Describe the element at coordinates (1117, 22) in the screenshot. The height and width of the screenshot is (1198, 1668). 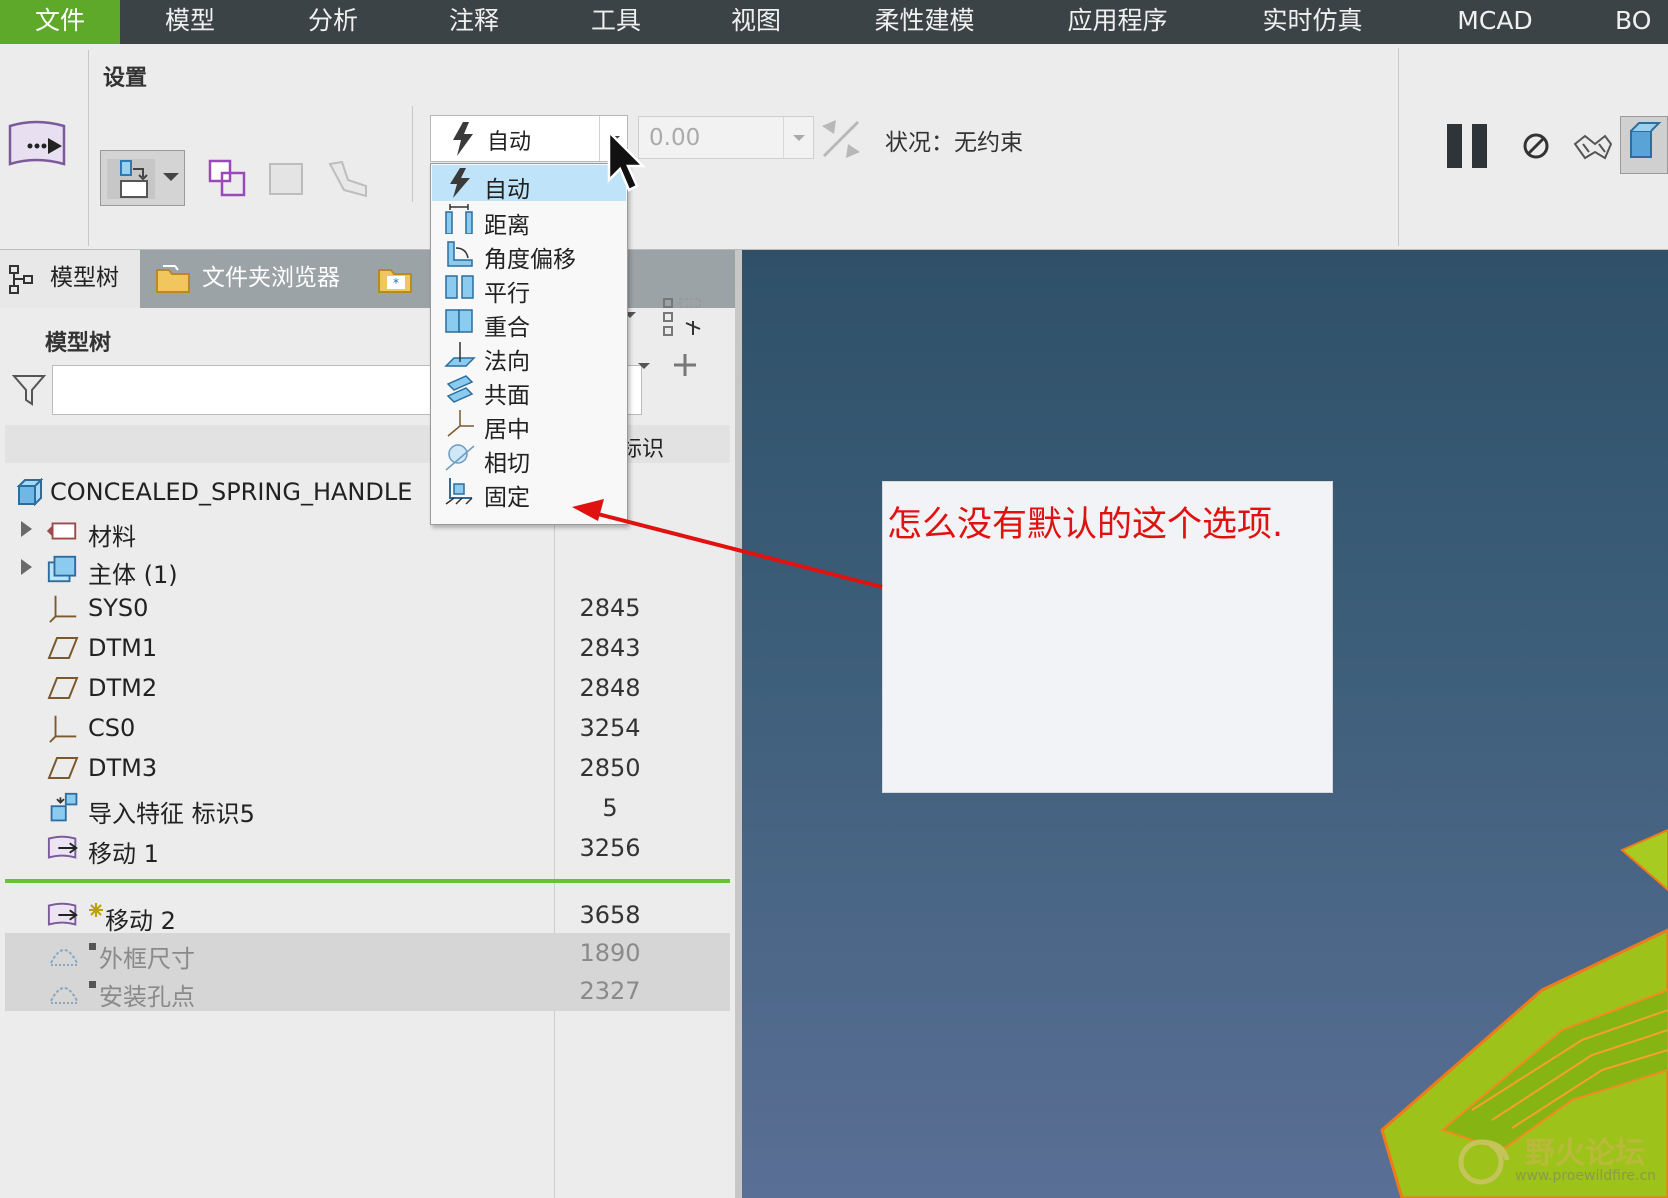
I see `menu-applications: 应用程序` at that location.